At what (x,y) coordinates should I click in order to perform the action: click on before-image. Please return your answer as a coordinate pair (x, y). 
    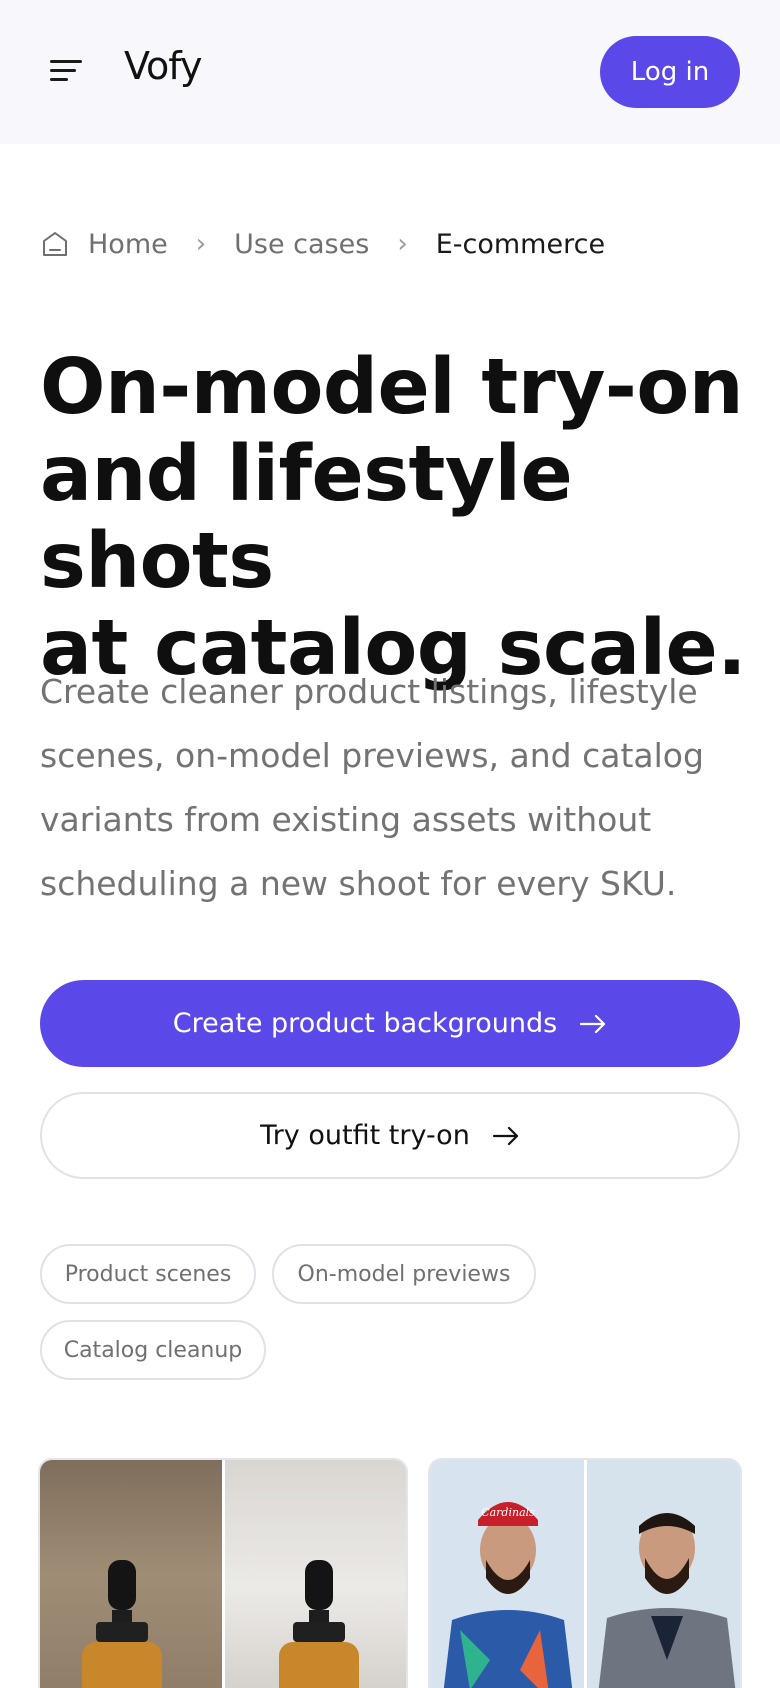
    Looking at the image, I should click on (131, 1574).